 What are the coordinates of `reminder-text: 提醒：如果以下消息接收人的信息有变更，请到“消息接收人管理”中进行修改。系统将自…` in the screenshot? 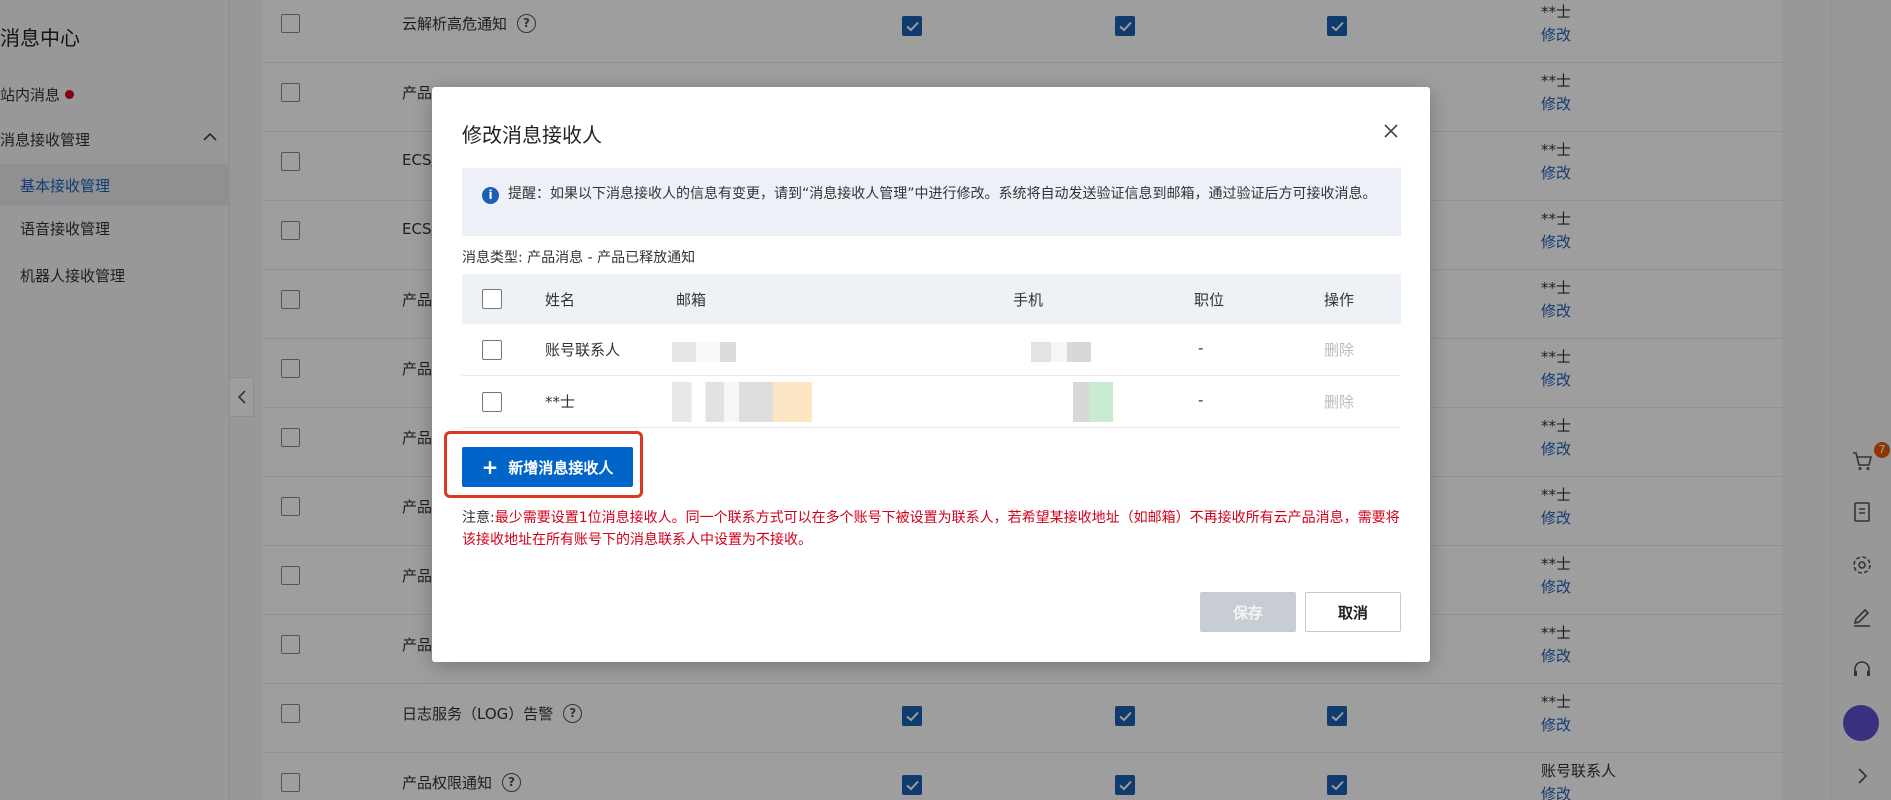 It's located at (942, 194).